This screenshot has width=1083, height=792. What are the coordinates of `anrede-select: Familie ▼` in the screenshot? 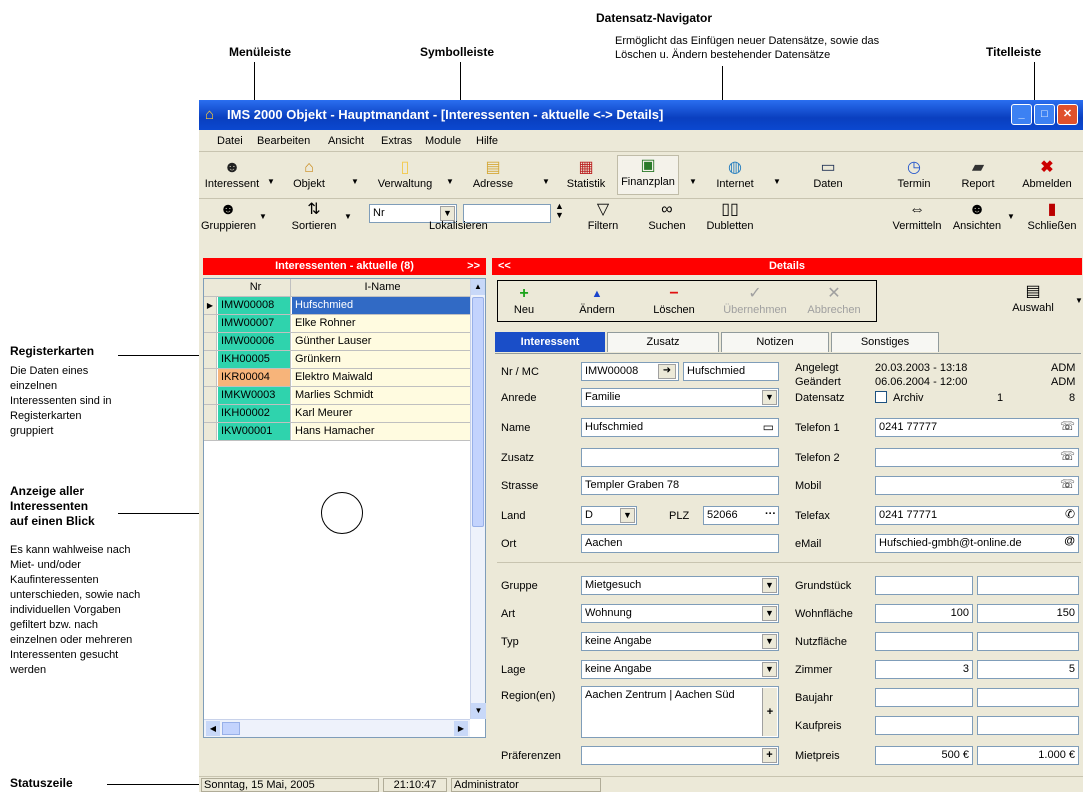 It's located at (680, 397).